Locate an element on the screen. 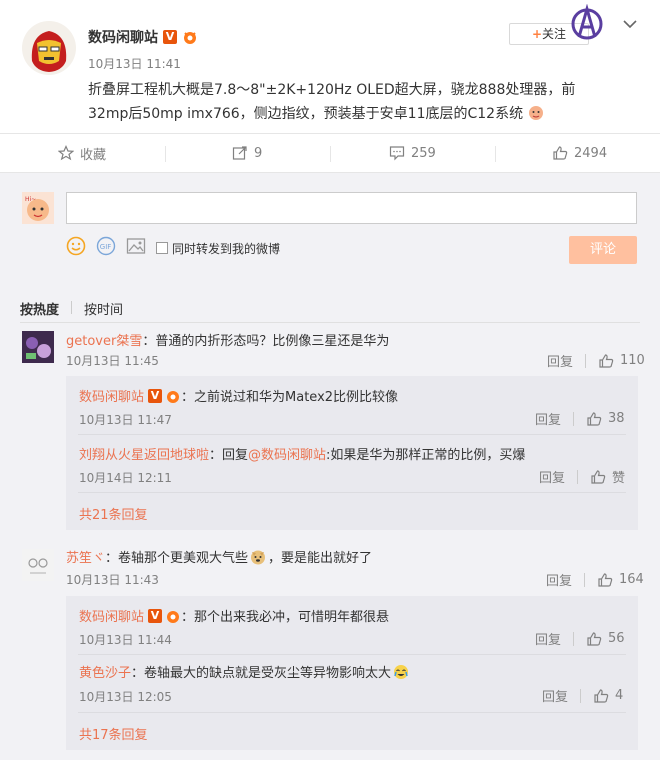 The width and height of the screenshot is (660, 760). reply-body: ：之前说过和华为Matex2比例比较像 is located at coordinates (290, 397).